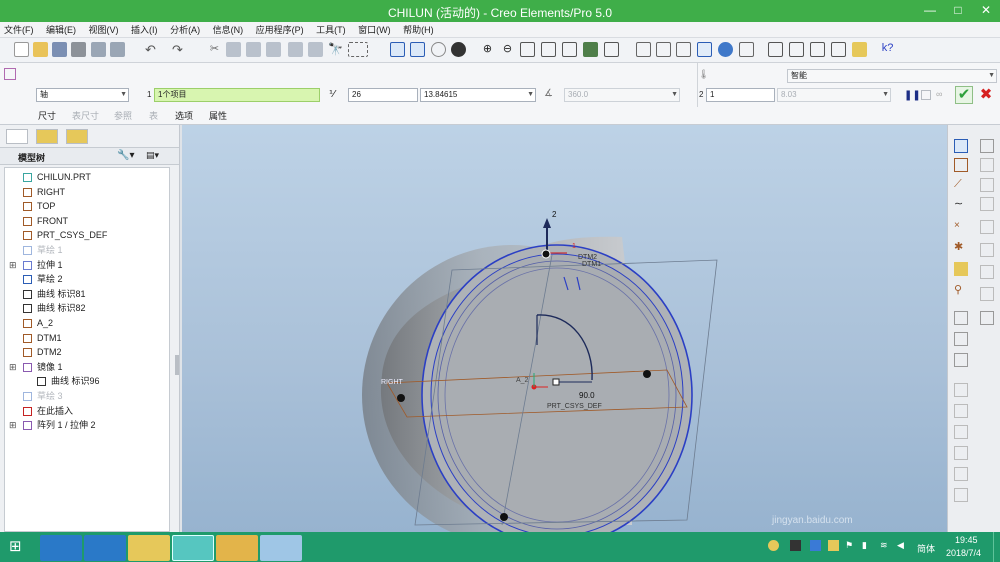  Describe the element at coordinates (912, 95) in the screenshot. I see `pause-icon: ❚❚` at that location.